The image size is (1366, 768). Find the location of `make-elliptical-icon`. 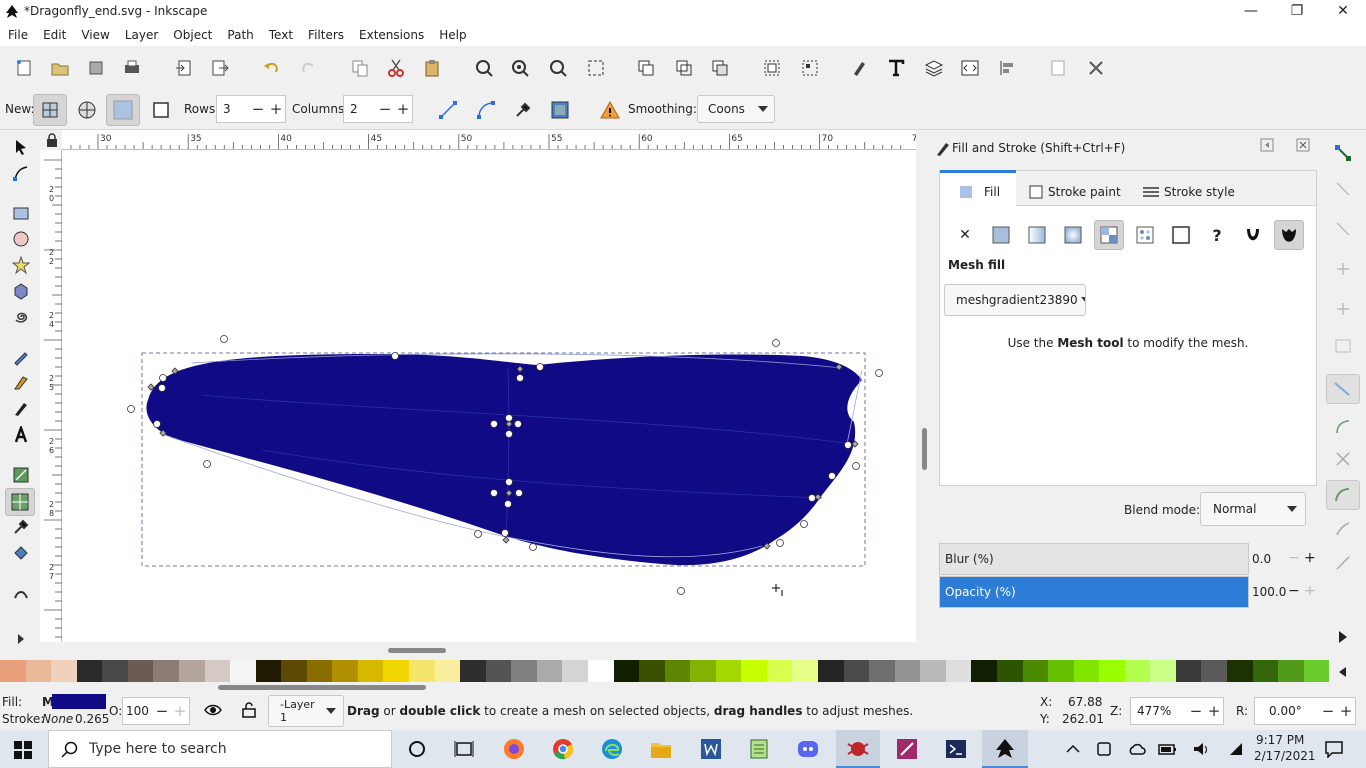

make-elliptical-icon is located at coordinates (486, 110).